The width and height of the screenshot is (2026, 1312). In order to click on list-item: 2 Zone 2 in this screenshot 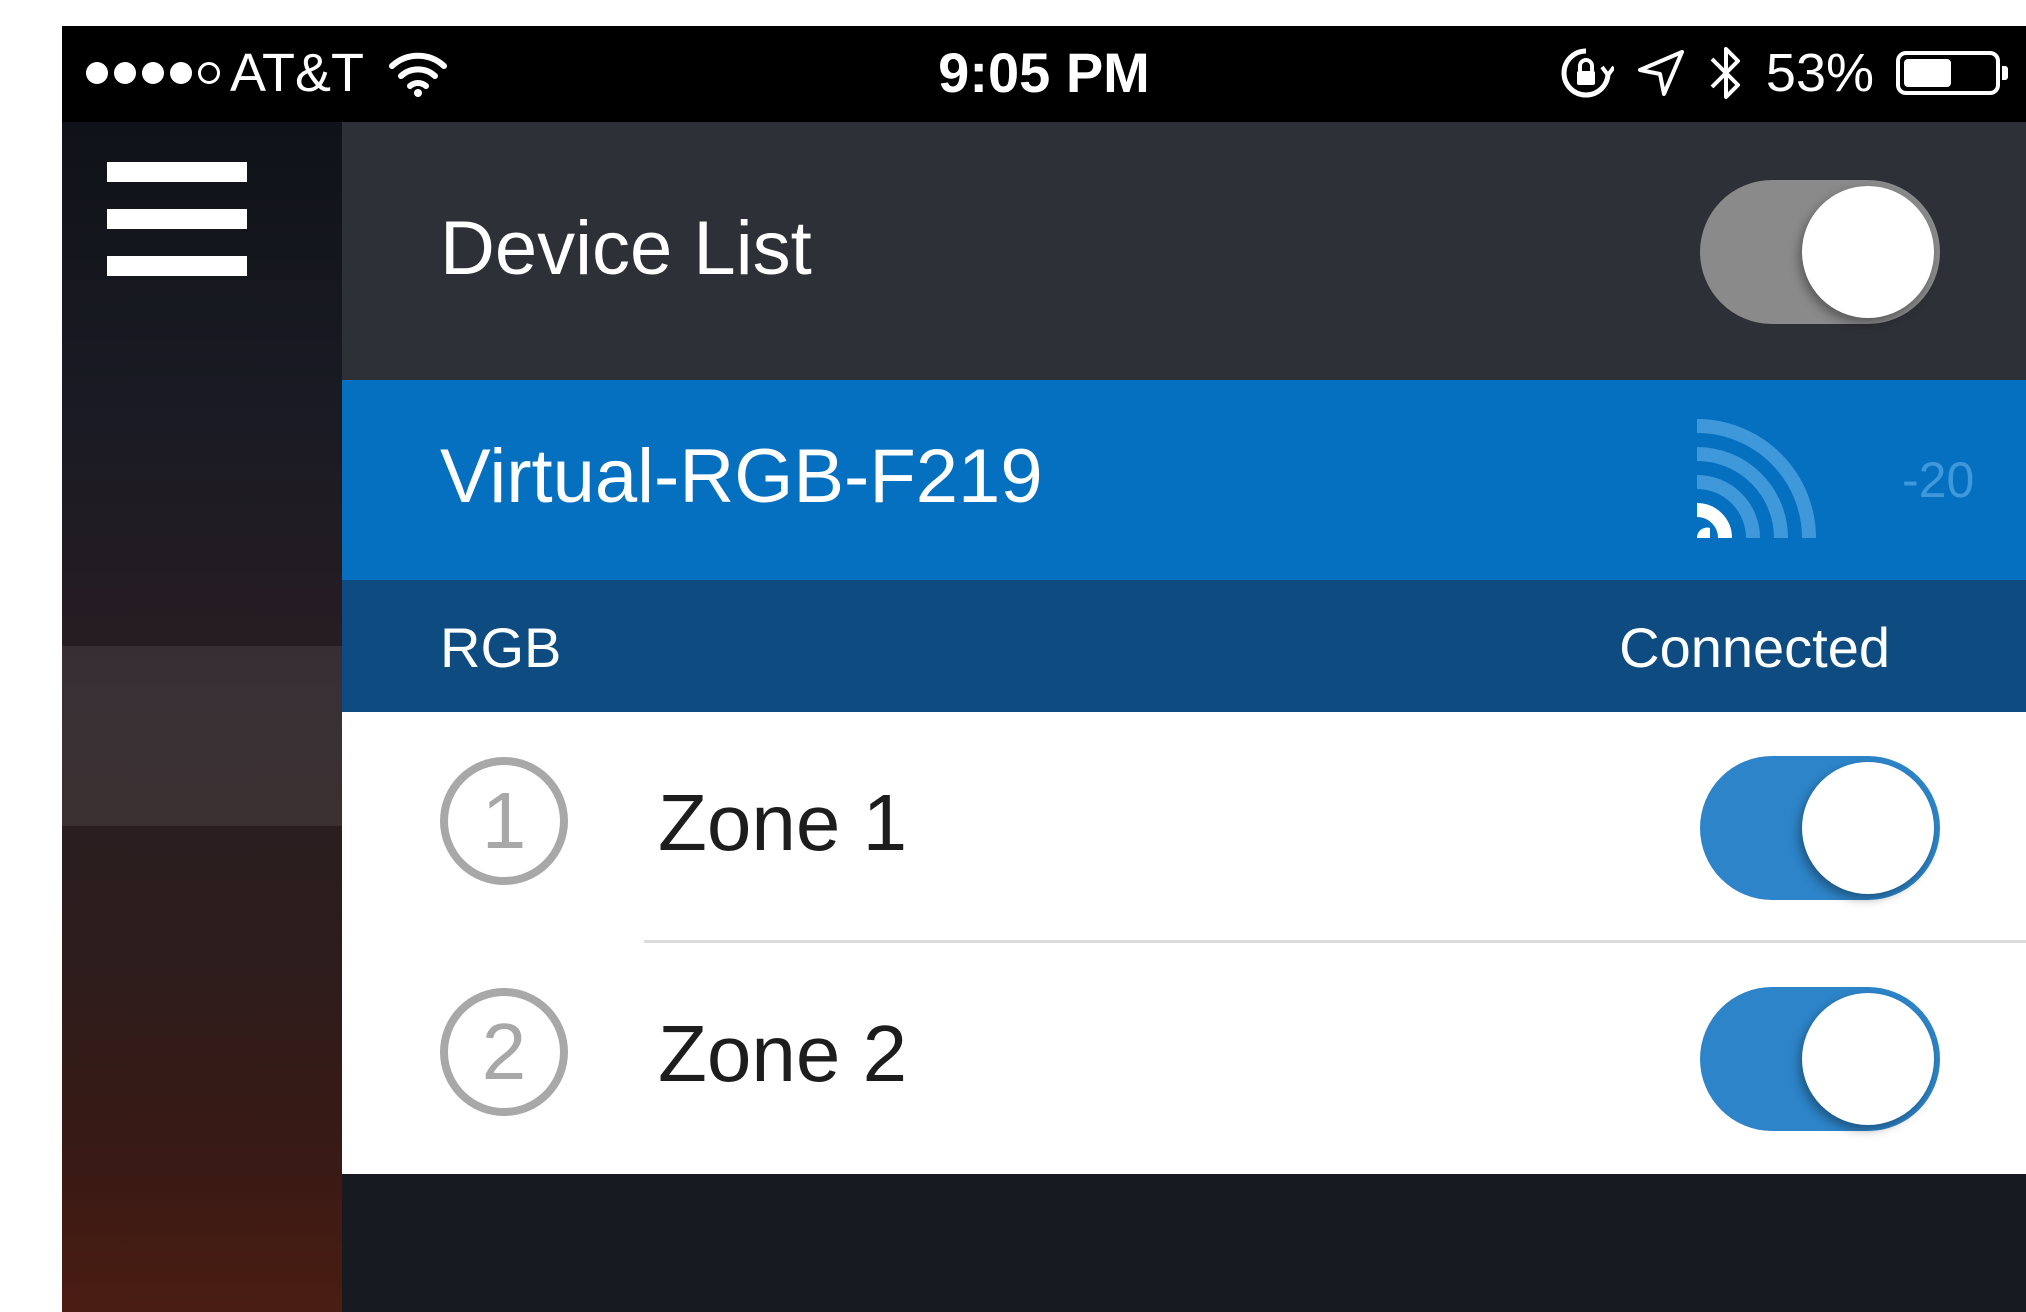, I will do `click(1184, 1058)`.